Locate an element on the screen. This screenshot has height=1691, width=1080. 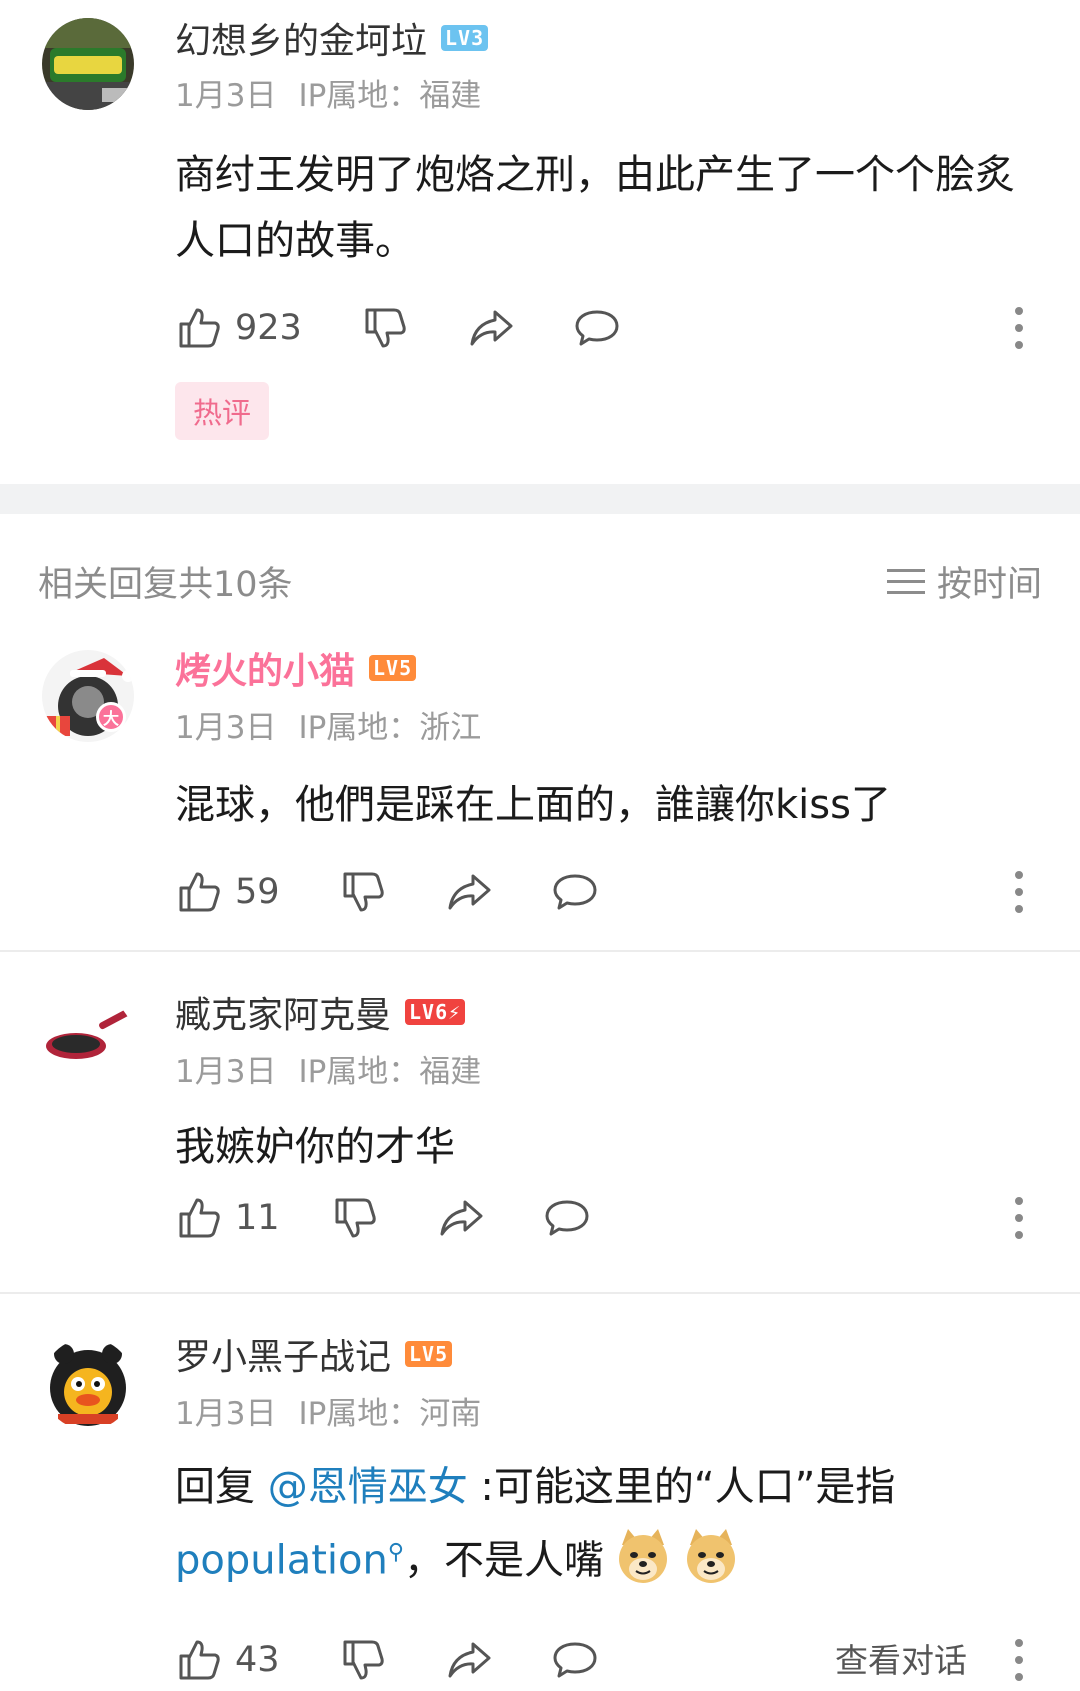
ip-location: IP属地：浙江 is located at coordinates (390, 728).